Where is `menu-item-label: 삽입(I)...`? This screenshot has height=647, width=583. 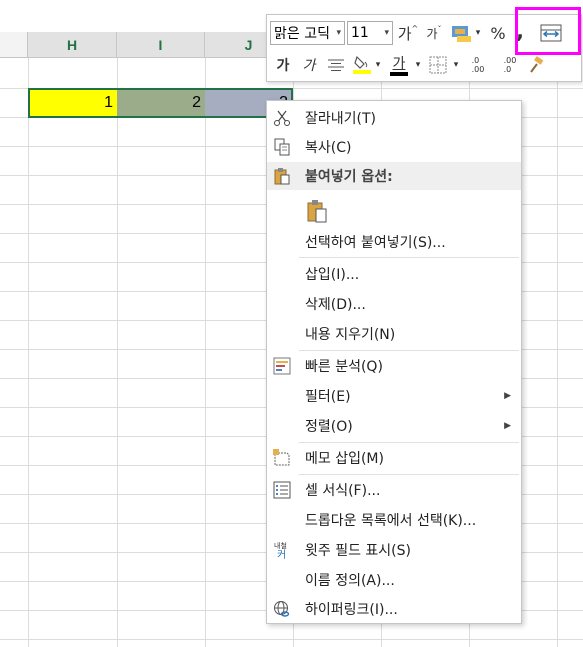
menu-item-label: 삽입(I)... is located at coordinates (332, 275).